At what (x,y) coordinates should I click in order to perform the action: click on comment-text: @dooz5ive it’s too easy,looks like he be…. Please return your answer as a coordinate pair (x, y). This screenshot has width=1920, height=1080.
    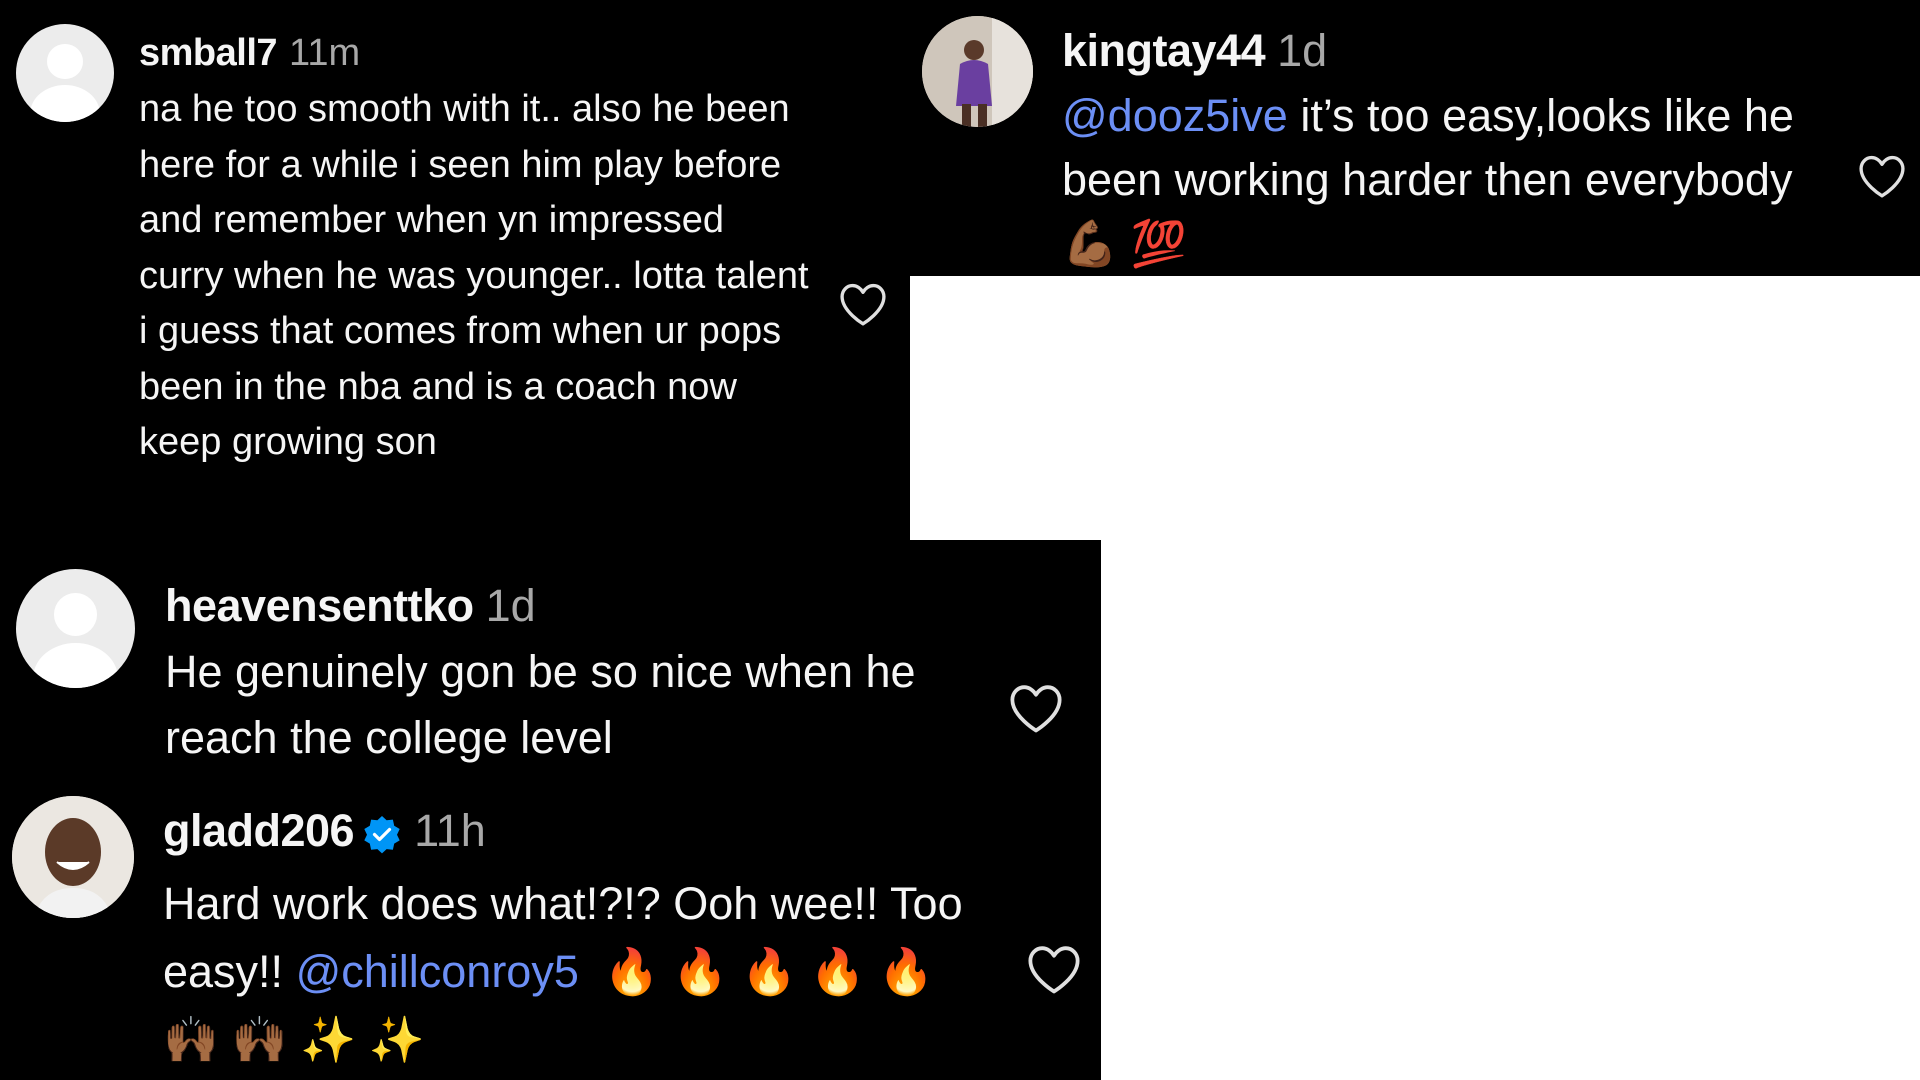
    Looking at the image, I should click on (1442, 180).